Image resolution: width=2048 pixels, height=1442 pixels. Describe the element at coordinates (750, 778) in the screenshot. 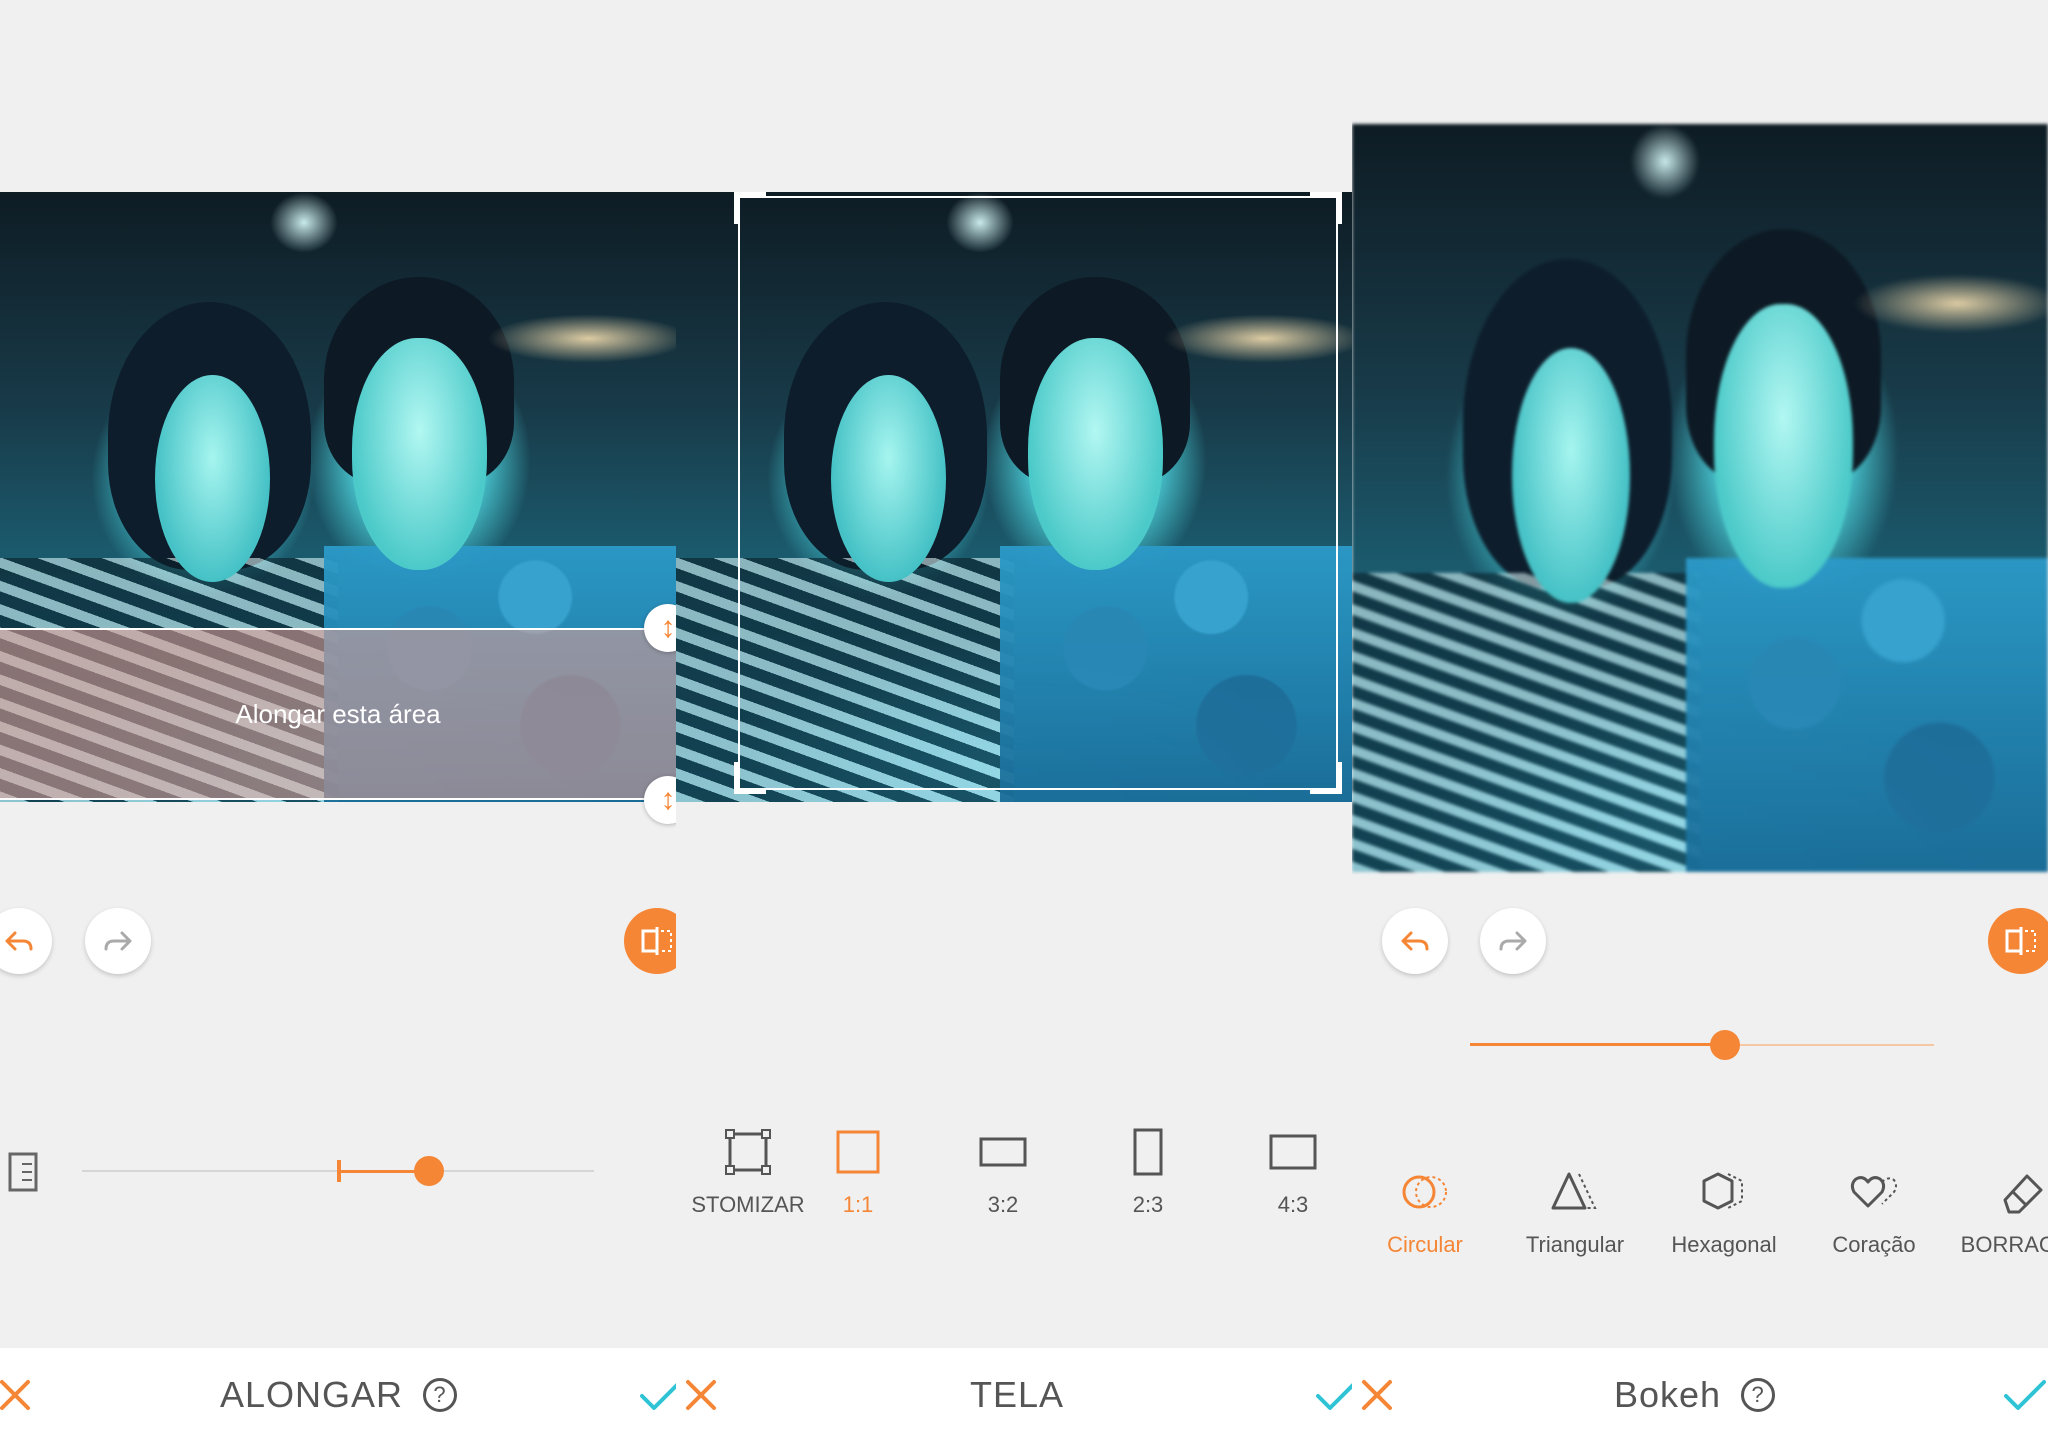

I see `crop-handle-bottom-left` at that location.